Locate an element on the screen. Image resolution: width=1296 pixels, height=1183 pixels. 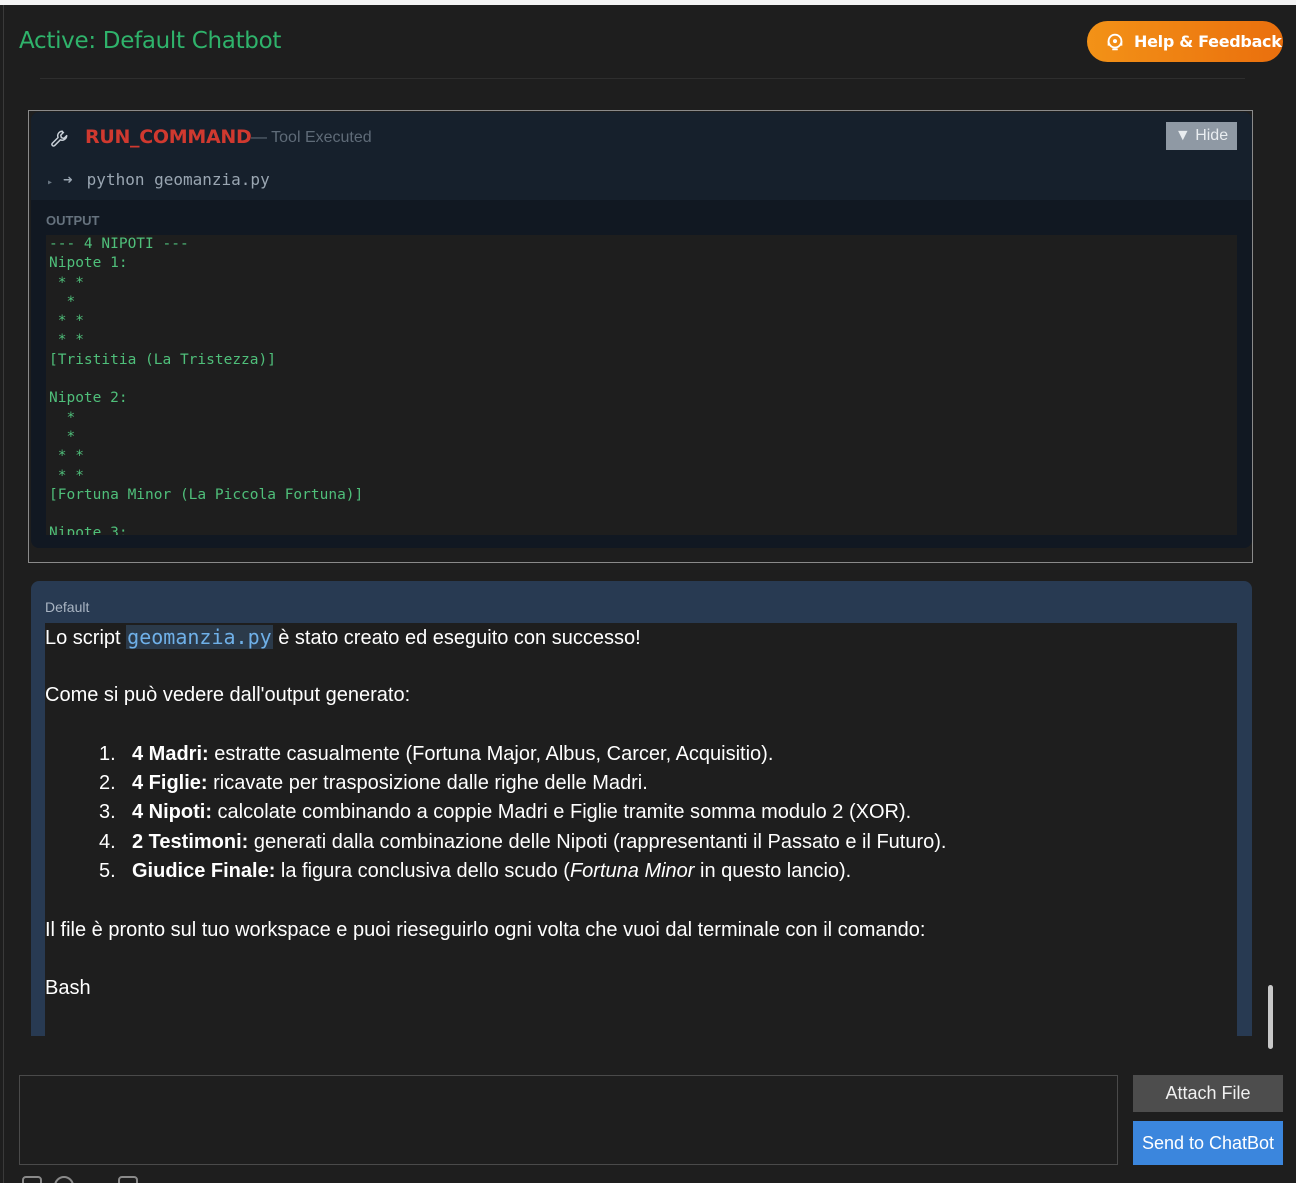
toolbar-icons is located at coordinates (86, 1179).